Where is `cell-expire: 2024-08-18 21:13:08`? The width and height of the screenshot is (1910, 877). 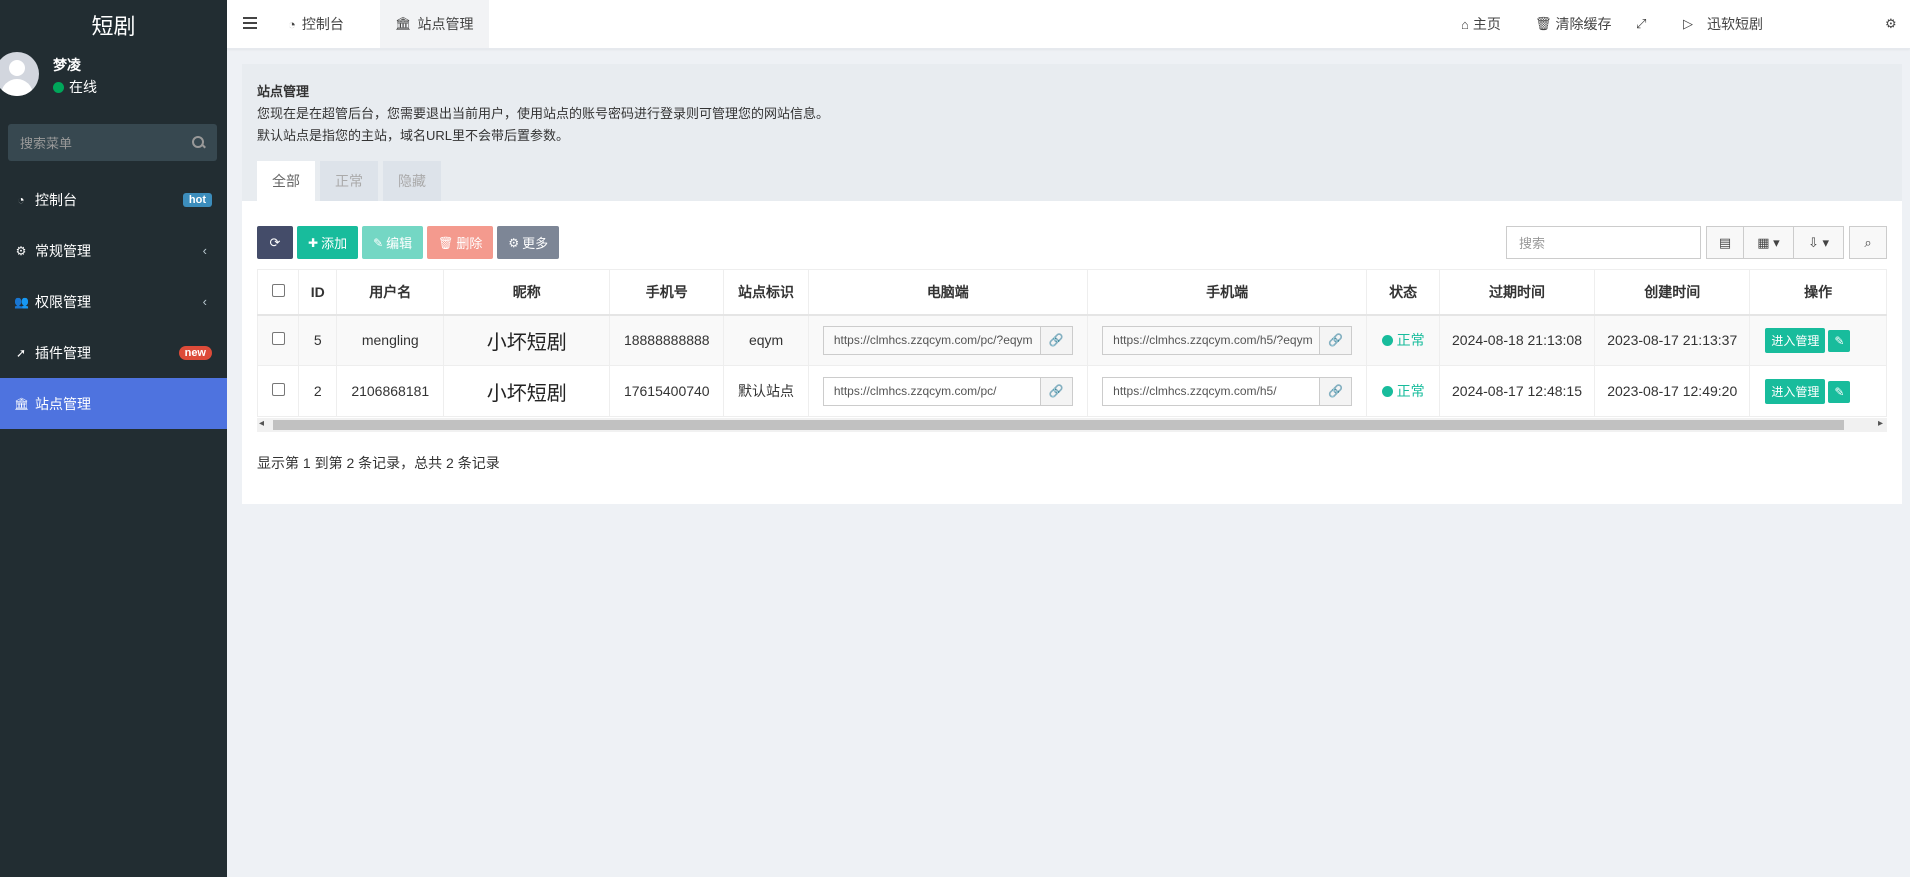 cell-expire: 2024-08-18 21:13:08 is located at coordinates (1517, 340).